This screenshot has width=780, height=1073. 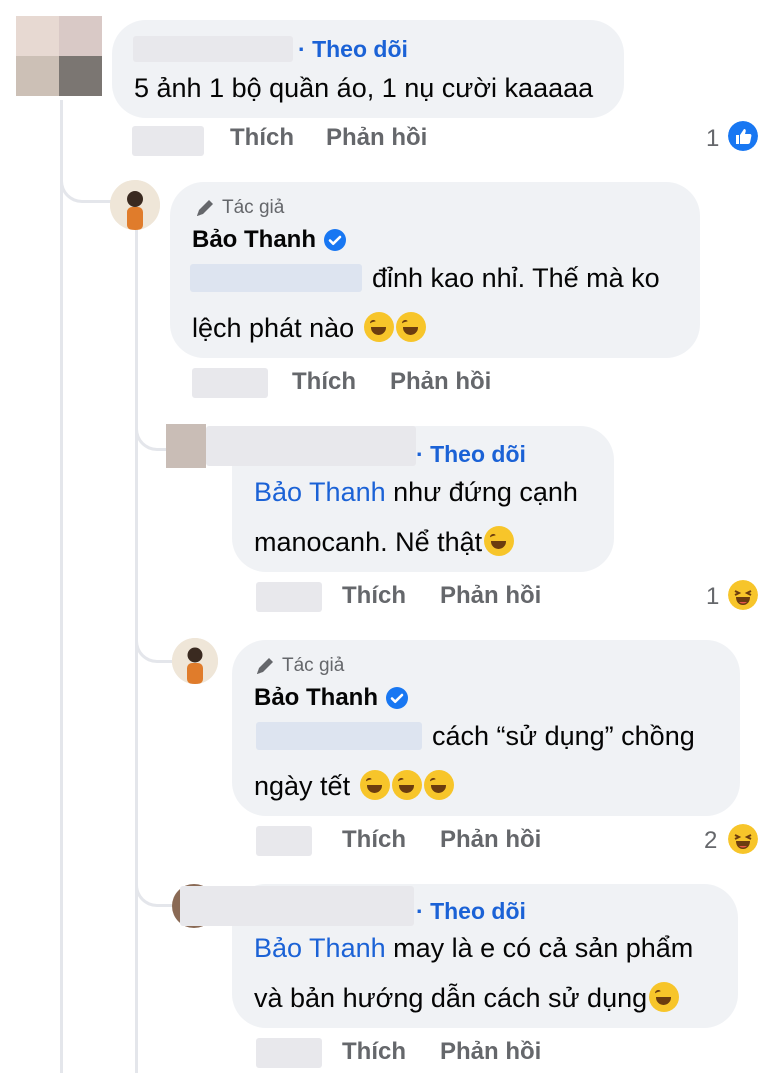 What do you see at coordinates (61, 586) in the screenshot?
I see `thread-line` at bounding box center [61, 586].